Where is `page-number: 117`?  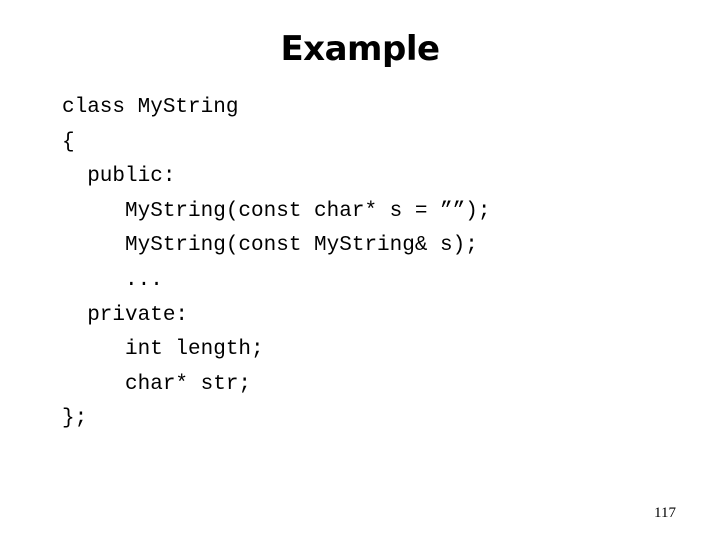 page-number: 117 is located at coordinates (665, 513).